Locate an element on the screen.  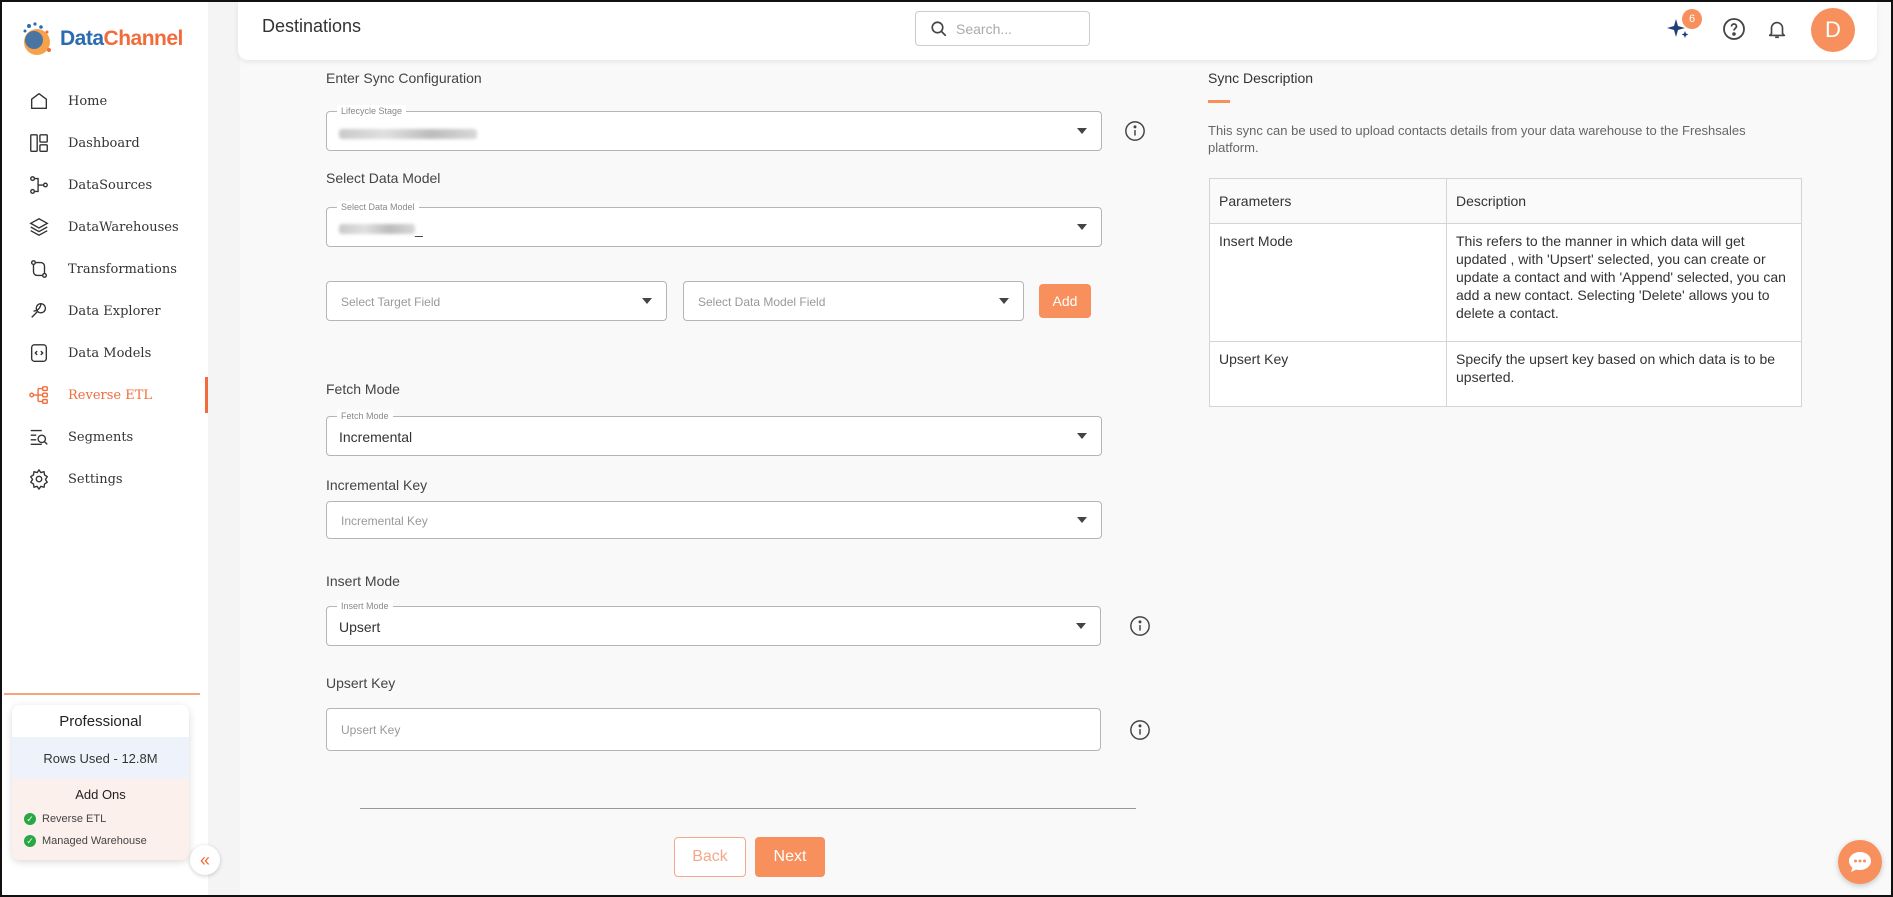
sidebar-item-reverse-etl: Reverse ETL is located at coordinates (105, 395).